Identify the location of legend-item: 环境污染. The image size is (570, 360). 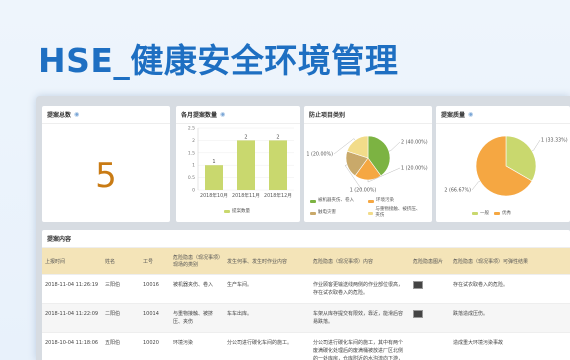
(396, 201).